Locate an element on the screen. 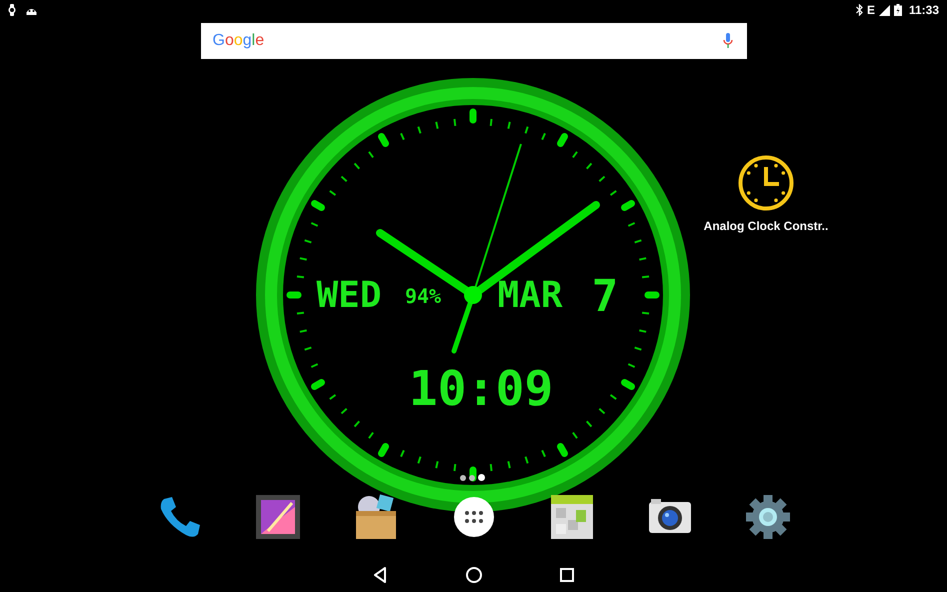 This screenshot has height=592, width=947. clock-time: 11:33 is located at coordinates (923, 10).